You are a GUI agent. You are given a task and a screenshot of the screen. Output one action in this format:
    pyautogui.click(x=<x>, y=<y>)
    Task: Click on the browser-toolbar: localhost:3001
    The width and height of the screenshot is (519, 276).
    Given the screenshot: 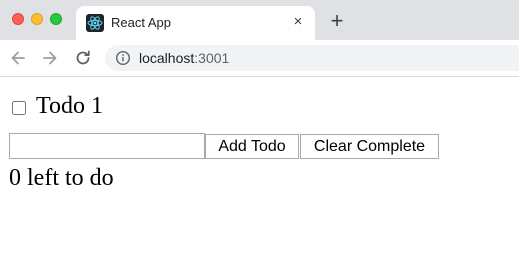 What is the action you would take?
    pyautogui.click(x=259, y=58)
    